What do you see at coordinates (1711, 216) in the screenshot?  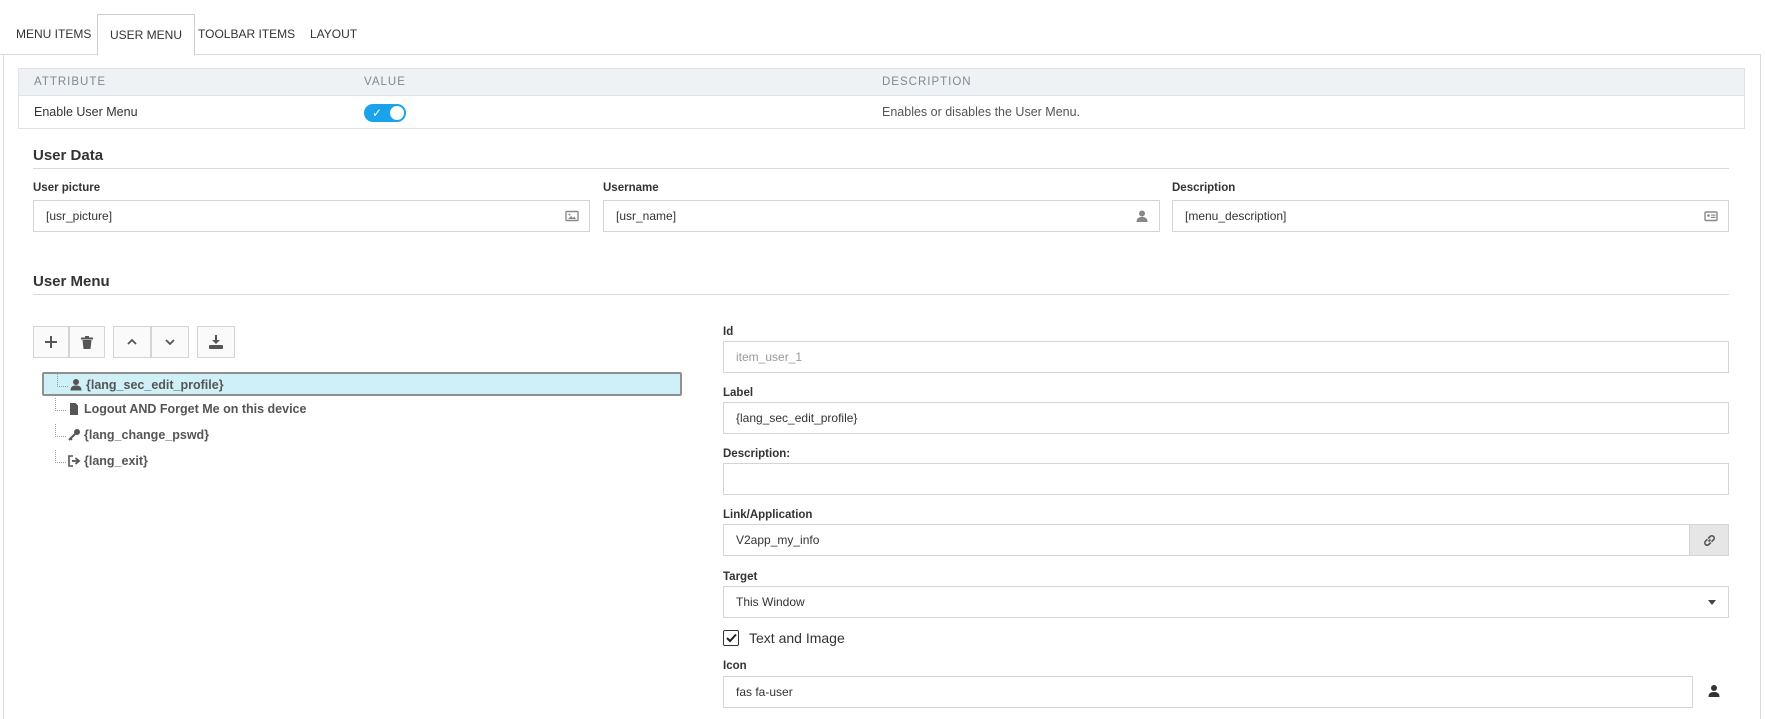 I see `id-card-icon` at bounding box center [1711, 216].